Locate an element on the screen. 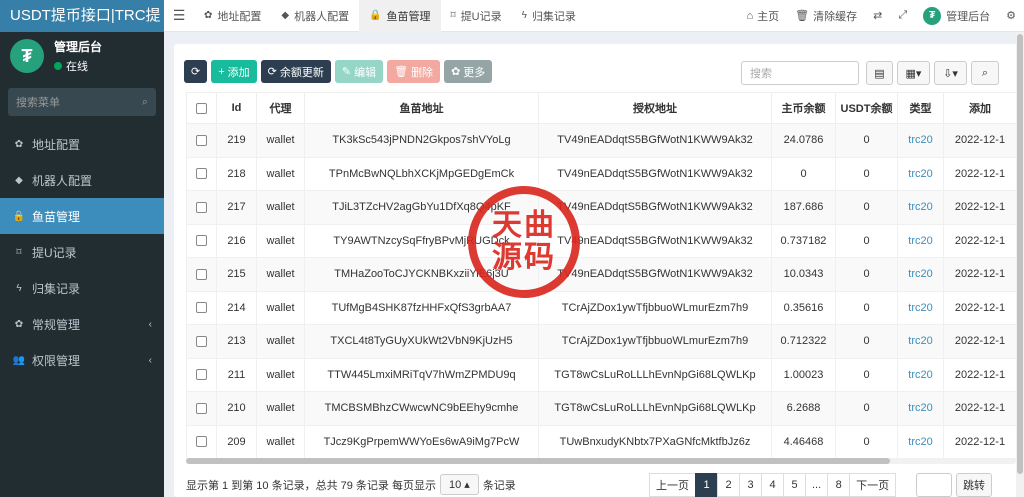 Image resolution: width=1024 pixels, height=497 pixels. tab-1: ◆ 机器人配置 is located at coordinates (315, 16).